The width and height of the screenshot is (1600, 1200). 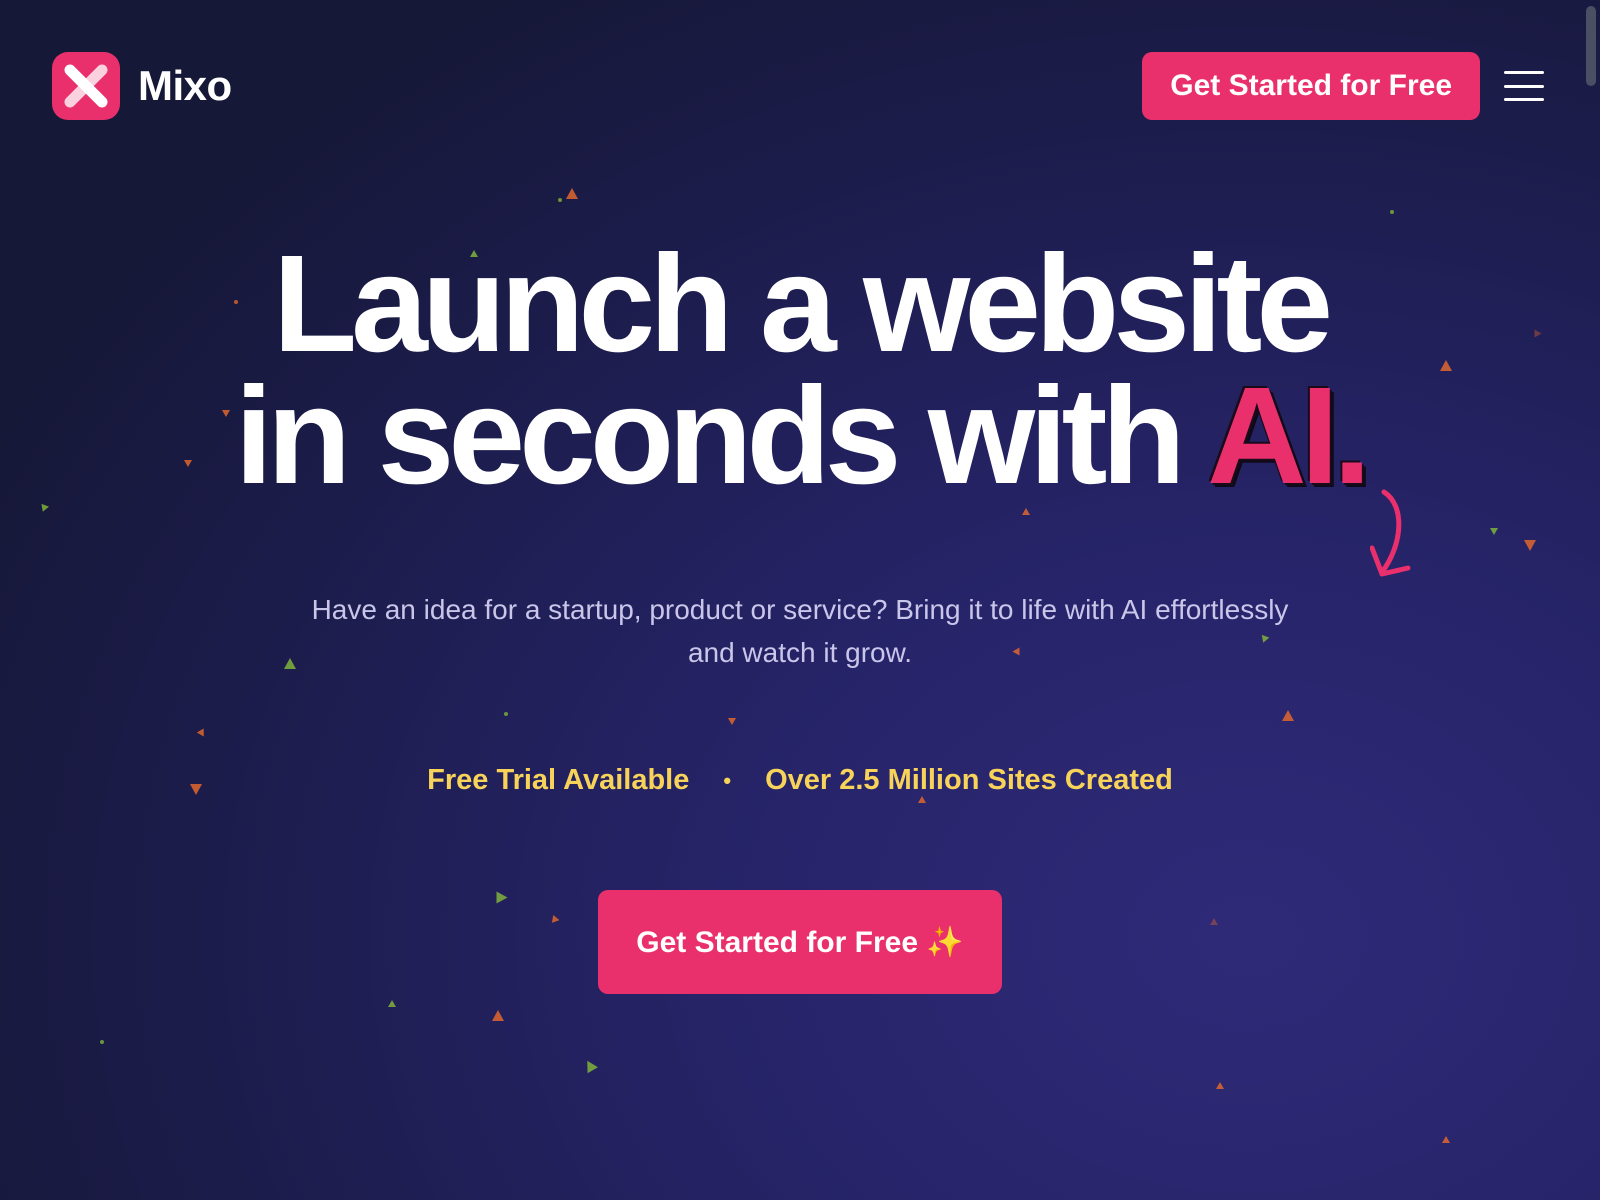 What do you see at coordinates (1591, 46) in the screenshot?
I see `scrollbar-thumb` at bounding box center [1591, 46].